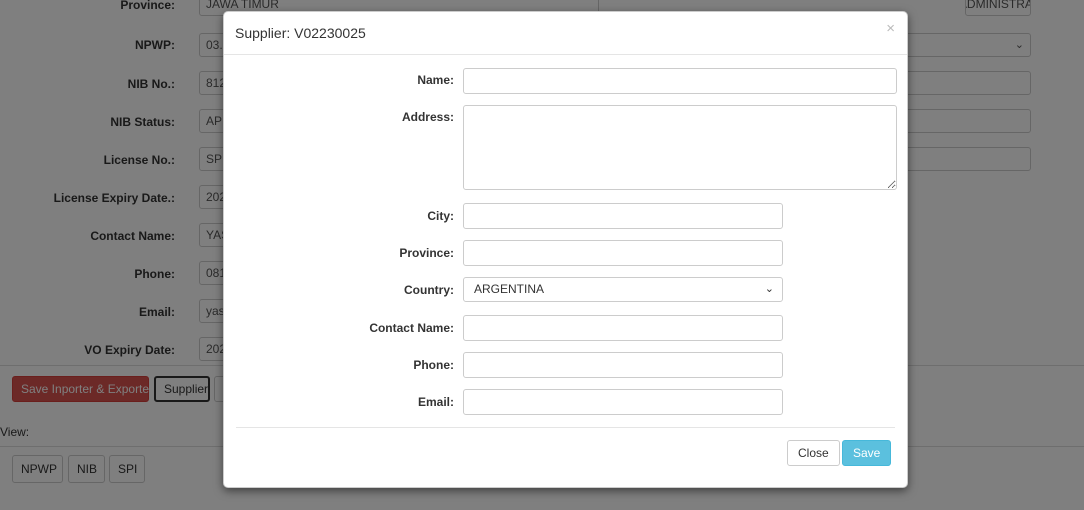 This screenshot has height=510, width=1084. Describe the element at coordinates (440, 216) in the screenshot. I see `city-label: City:` at that location.